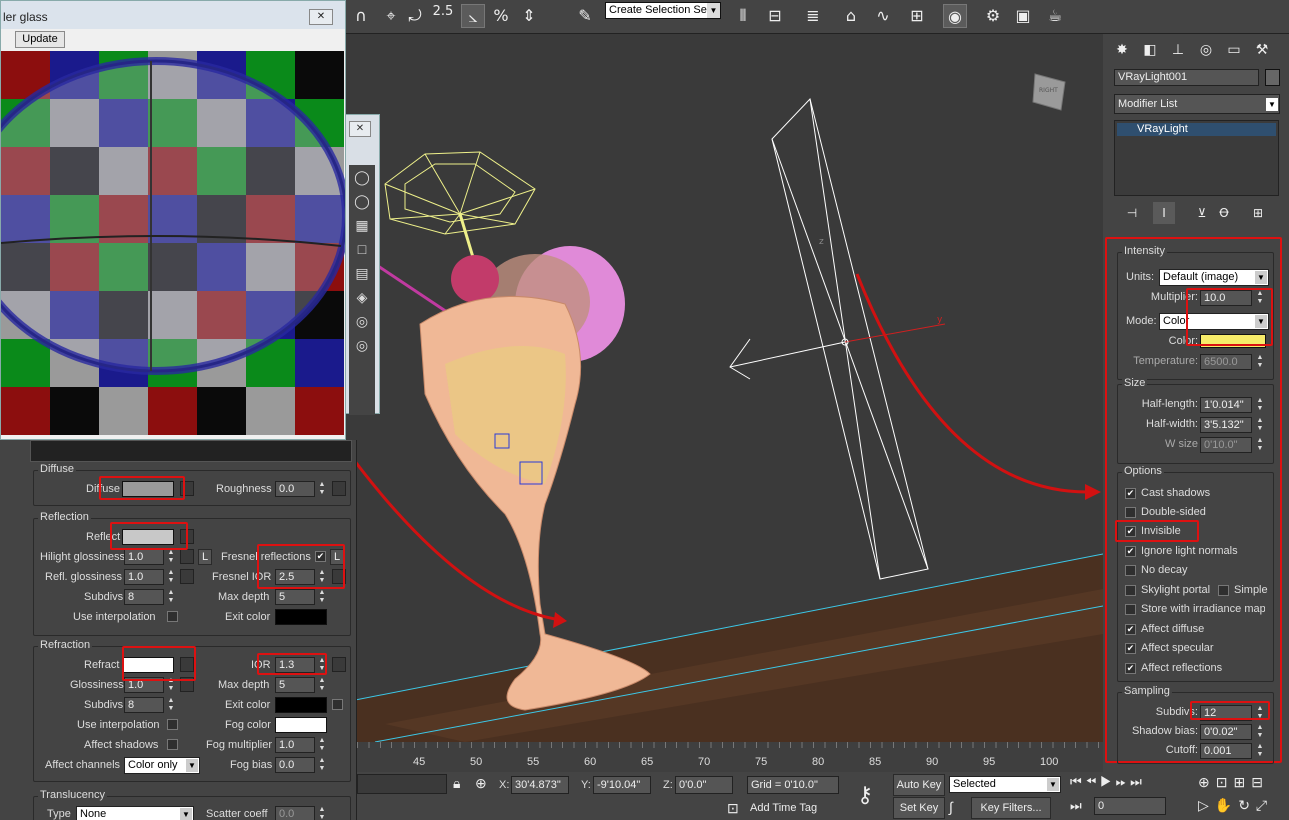  Describe the element at coordinates (1005, 784) in the screenshot. I see `selection-filter-dropdown: Selected ▼` at that location.